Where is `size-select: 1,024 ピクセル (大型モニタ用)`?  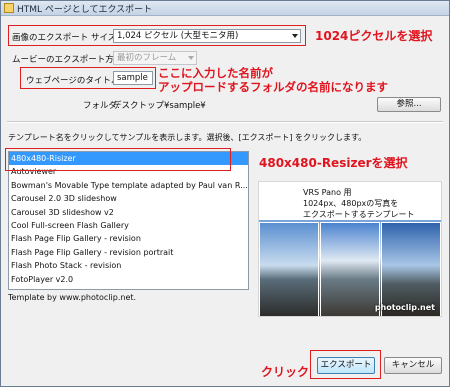 size-select: 1,024 ピクセル (大型モニタ用) is located at coordinates (207, 36).